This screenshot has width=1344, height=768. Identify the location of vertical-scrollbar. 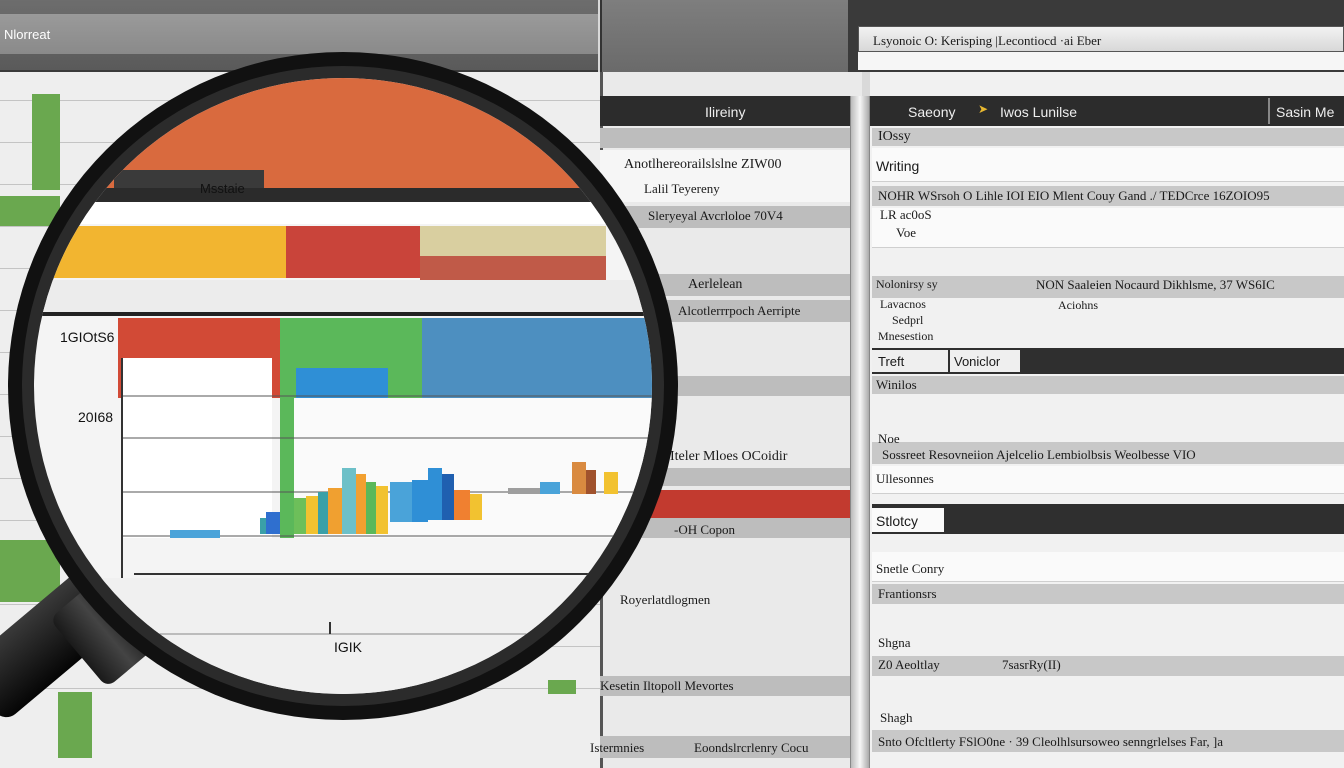
(860, 432).